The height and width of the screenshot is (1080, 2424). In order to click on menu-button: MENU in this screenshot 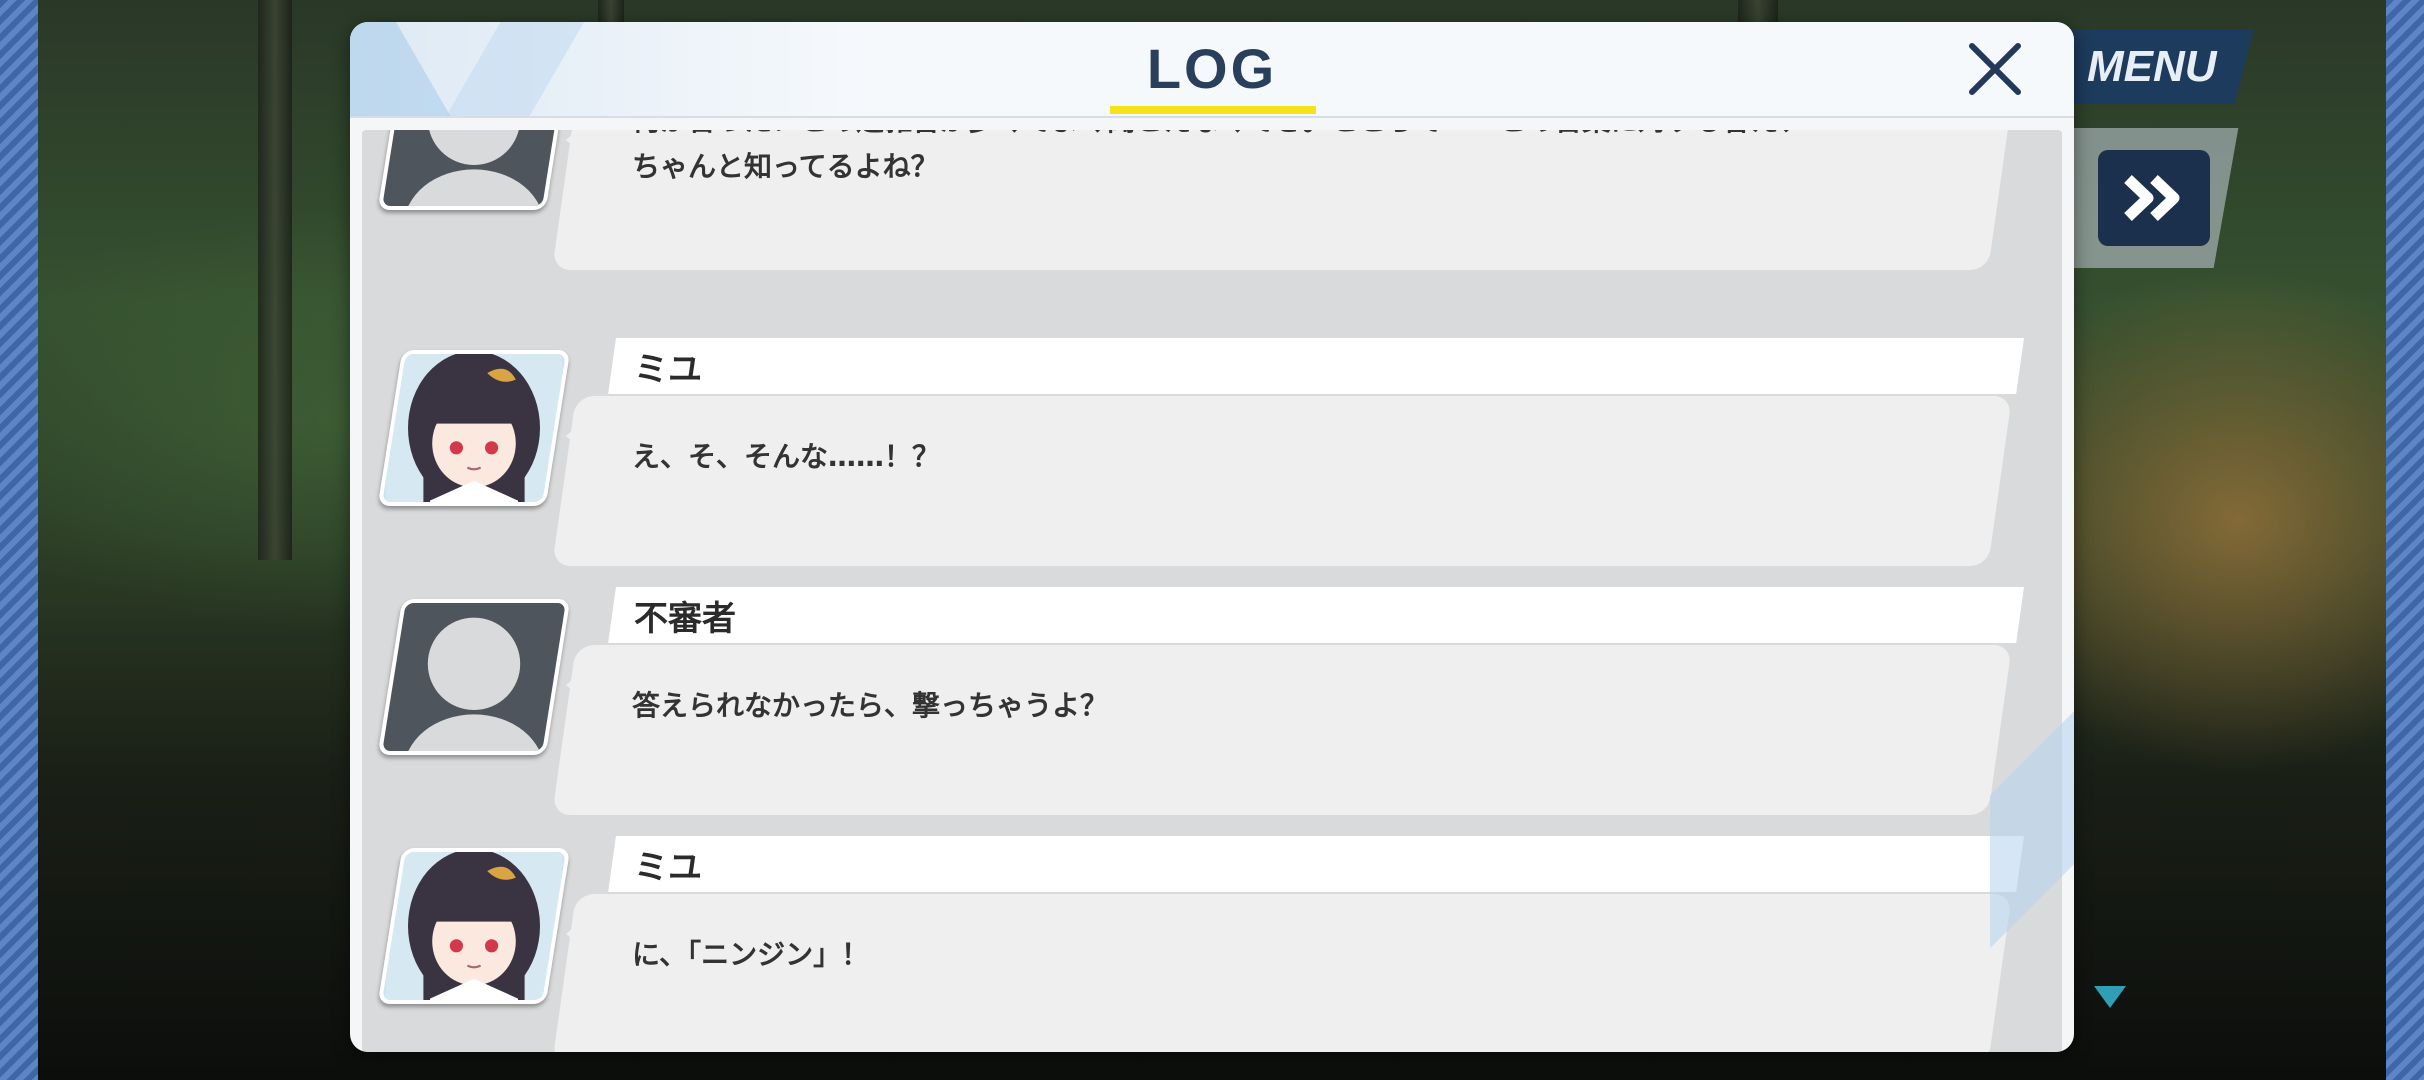, I will do `click(2152, 67)`.